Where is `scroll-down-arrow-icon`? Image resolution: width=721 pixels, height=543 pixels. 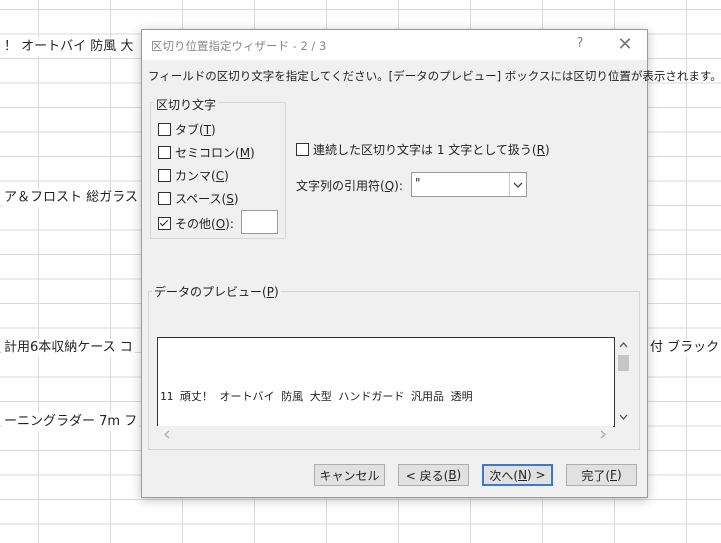
scroll-down-arrow-icon is located at coordinates (623, 417).